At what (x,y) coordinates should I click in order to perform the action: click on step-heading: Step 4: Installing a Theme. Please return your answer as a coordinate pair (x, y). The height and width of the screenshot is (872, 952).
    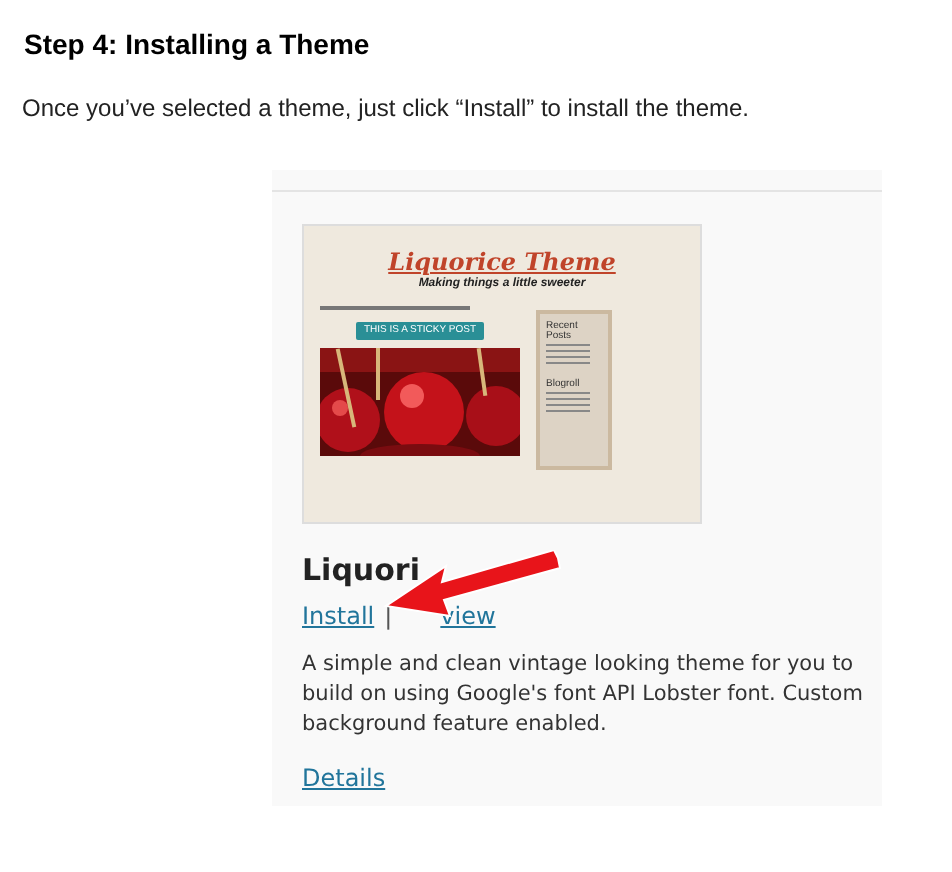
    Looking at the image, I should click on (198, 45).